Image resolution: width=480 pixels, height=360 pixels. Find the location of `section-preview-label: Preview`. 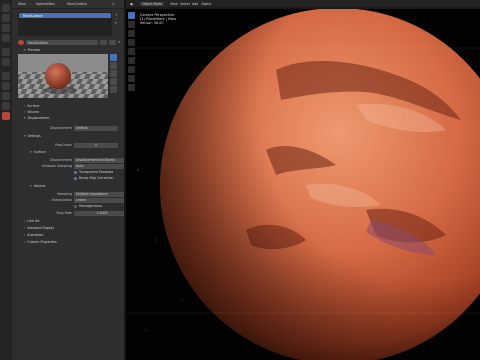

section-preview-label: Preview is located at coordinates (34, 50).